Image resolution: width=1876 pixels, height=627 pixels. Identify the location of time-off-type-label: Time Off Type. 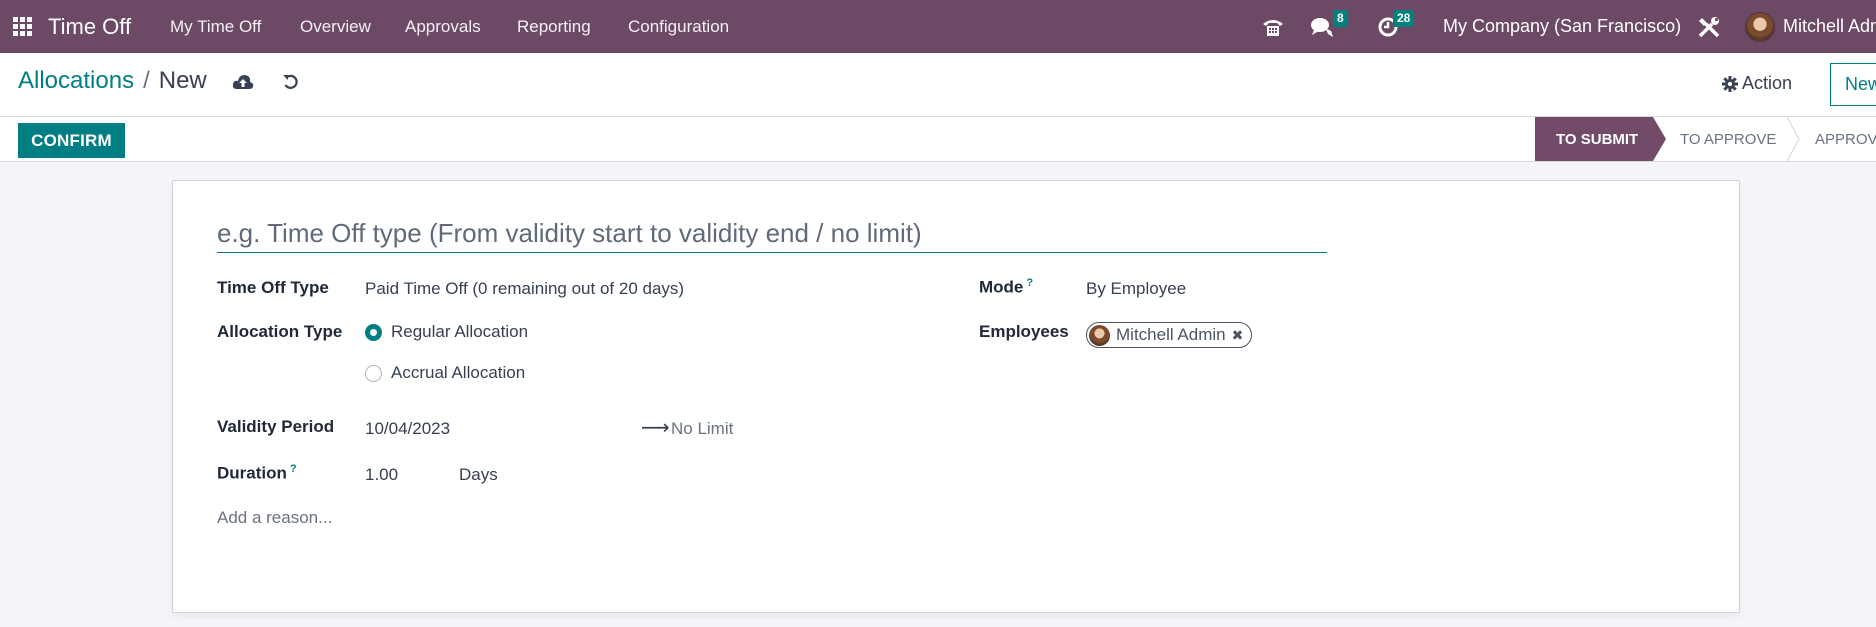
(273, 287).